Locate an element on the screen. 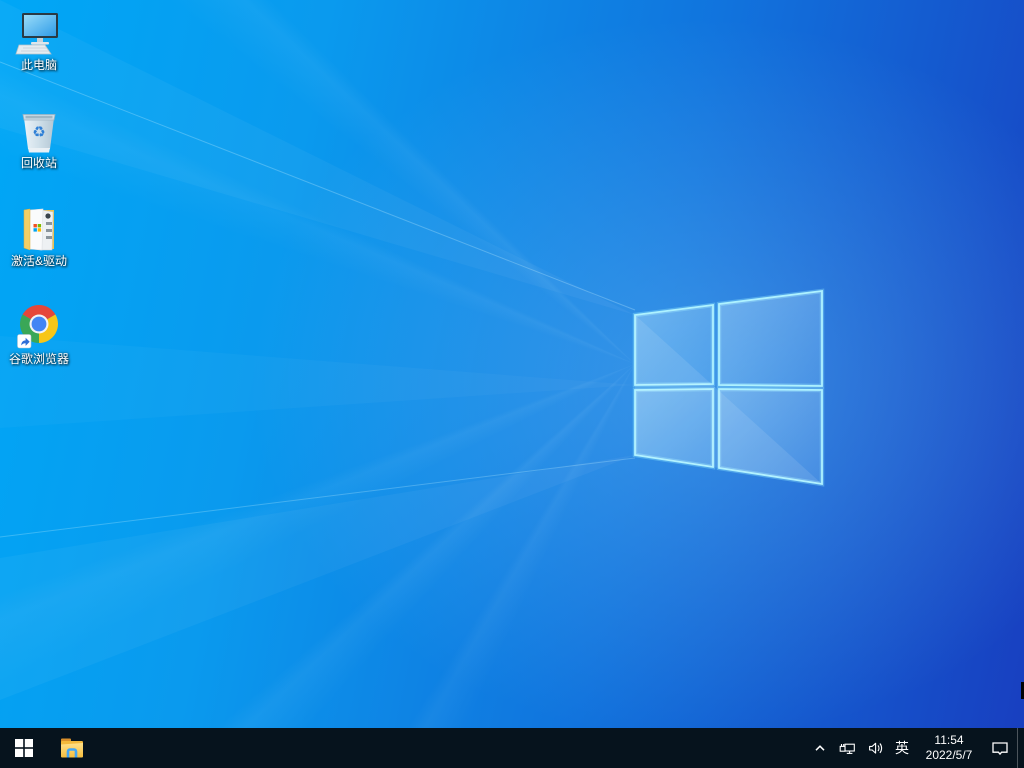 This screenshot has width=1024, height=768. action-center-icon is located at coordinates (1000, 748).